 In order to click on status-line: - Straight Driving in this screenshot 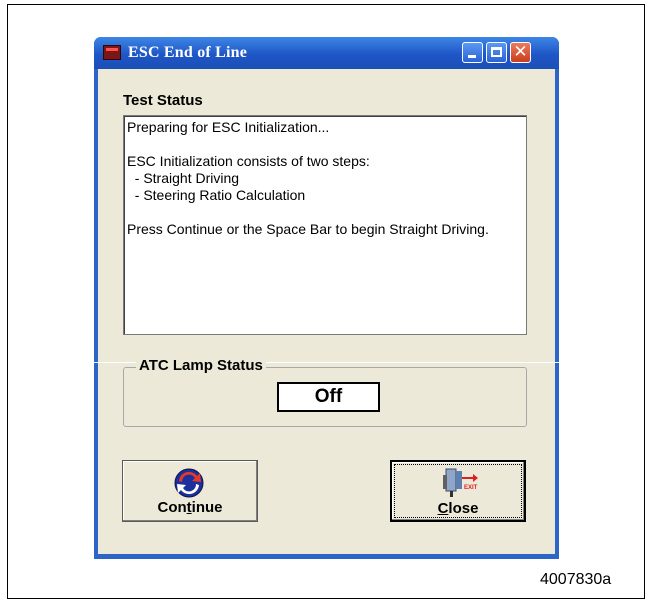, I will do `click(183, 178)`.